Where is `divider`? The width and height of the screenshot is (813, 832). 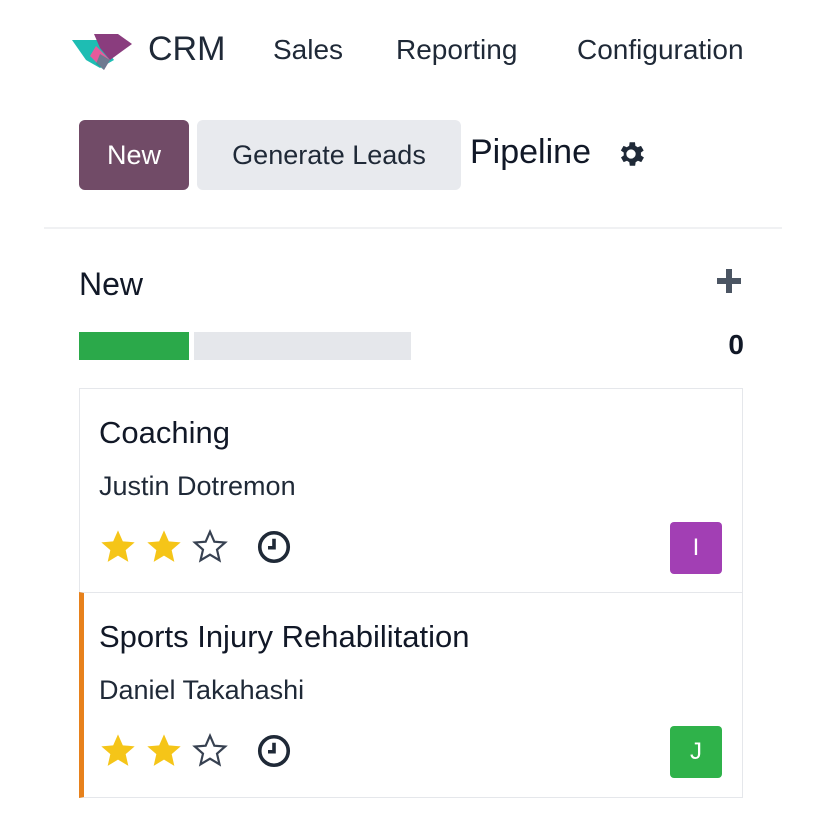 divider is located at coordinates (413, 228).